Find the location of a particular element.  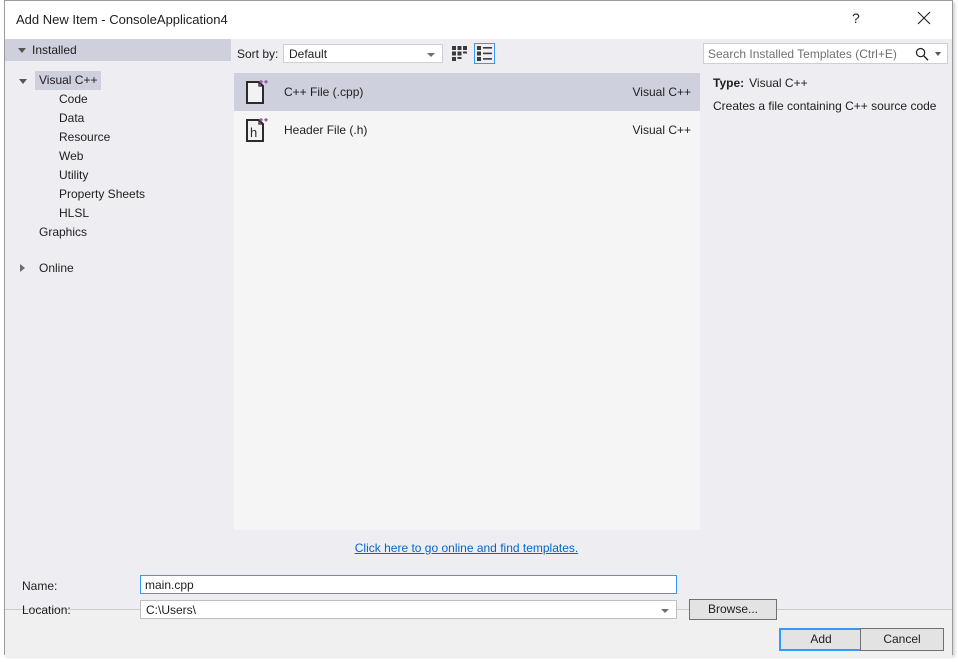

search-box is located at coordinates (825, 53).